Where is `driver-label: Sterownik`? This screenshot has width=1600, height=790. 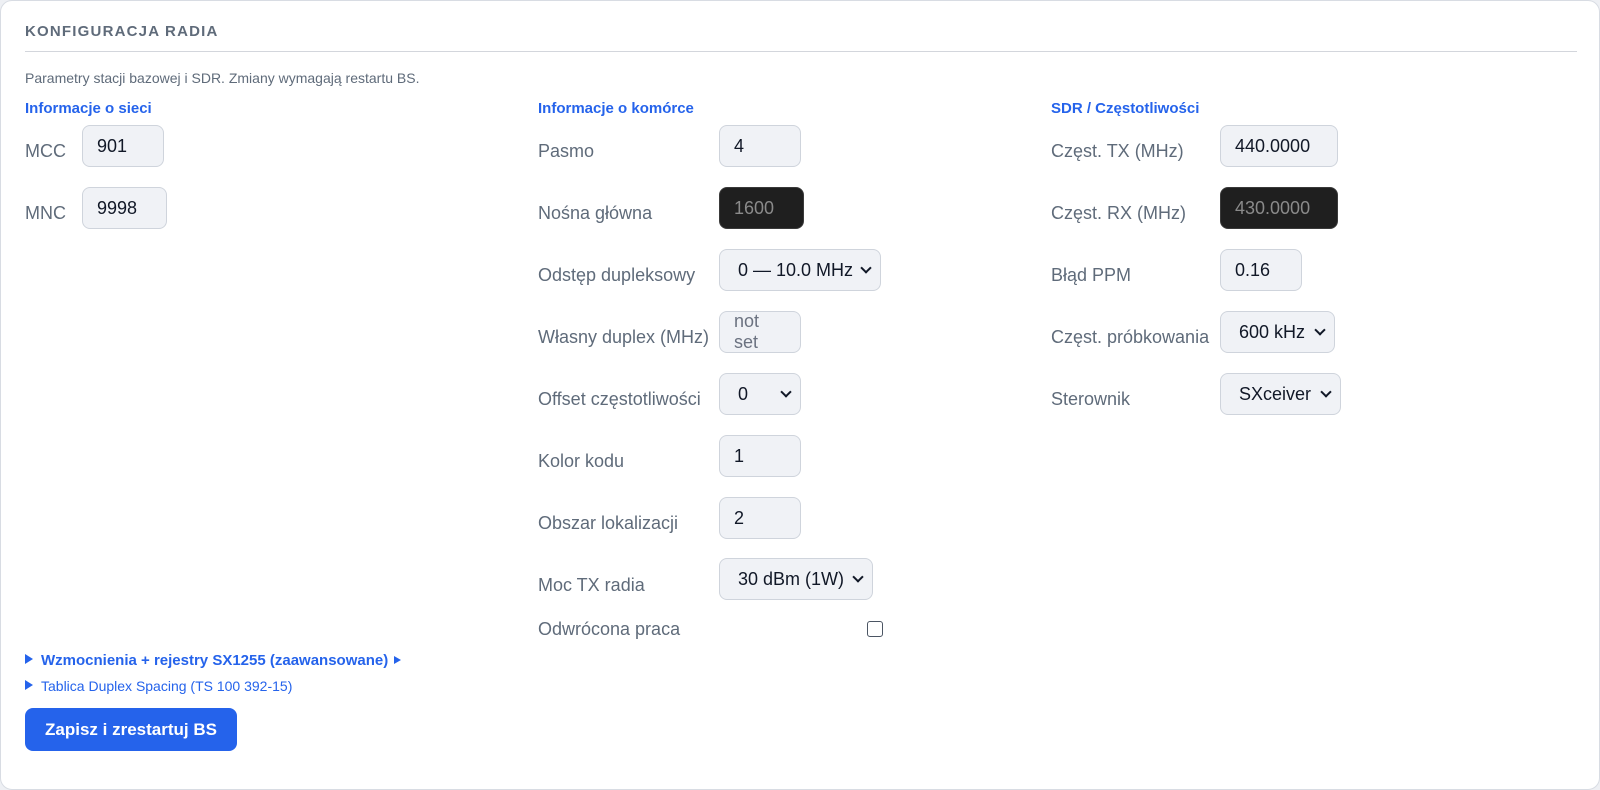 driver-label: Sterownik is located at coordinates (1091, 399).